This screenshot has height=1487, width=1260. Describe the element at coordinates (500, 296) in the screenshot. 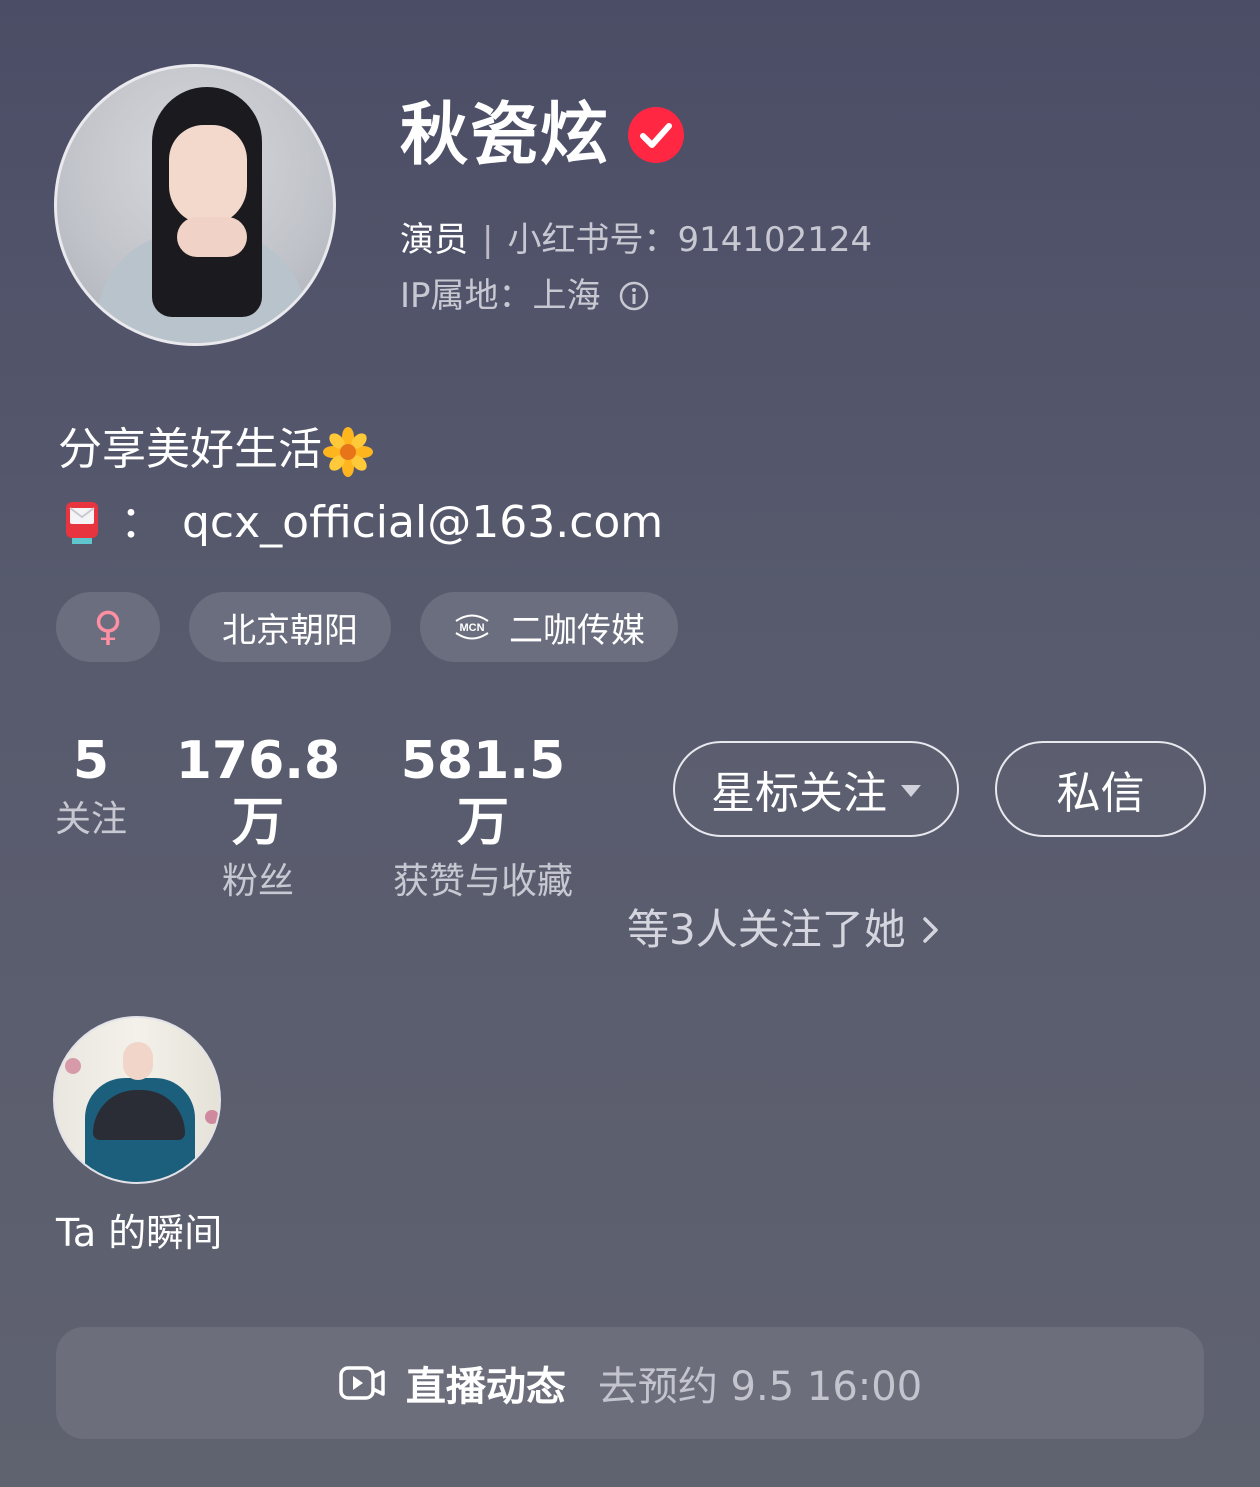

I see `profile-ip: IP属地：上海` at that location.